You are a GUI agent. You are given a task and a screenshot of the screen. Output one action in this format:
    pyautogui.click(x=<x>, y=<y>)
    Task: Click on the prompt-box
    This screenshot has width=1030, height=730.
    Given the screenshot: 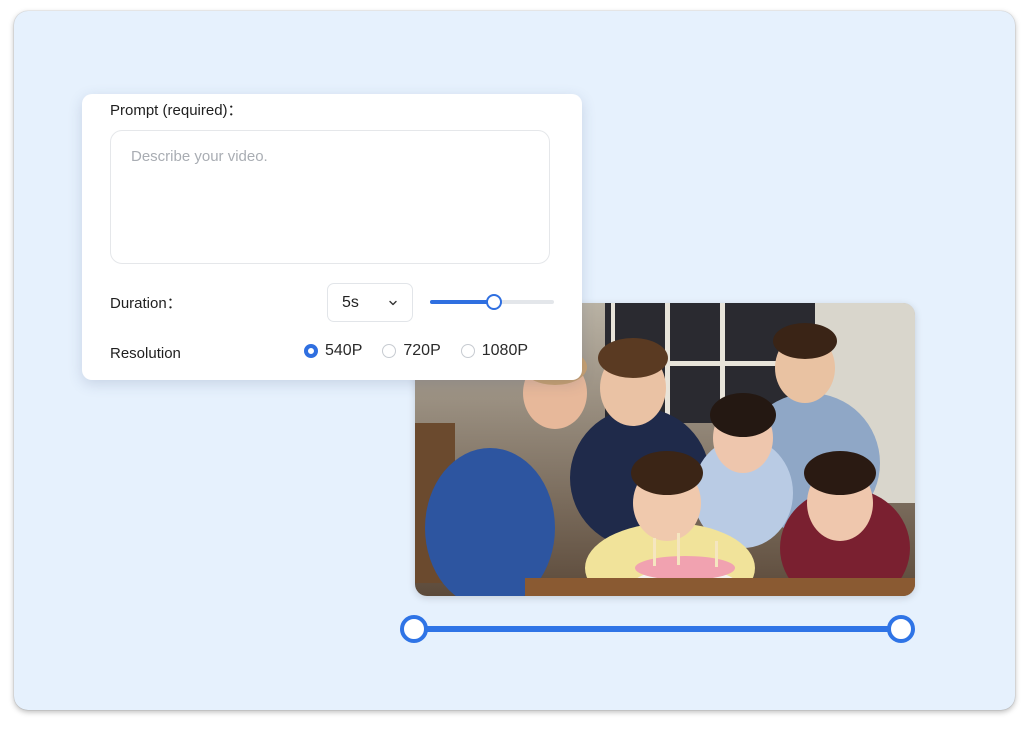 What is the action you would take?
    pyautogui.click(x=330, y=197)
    